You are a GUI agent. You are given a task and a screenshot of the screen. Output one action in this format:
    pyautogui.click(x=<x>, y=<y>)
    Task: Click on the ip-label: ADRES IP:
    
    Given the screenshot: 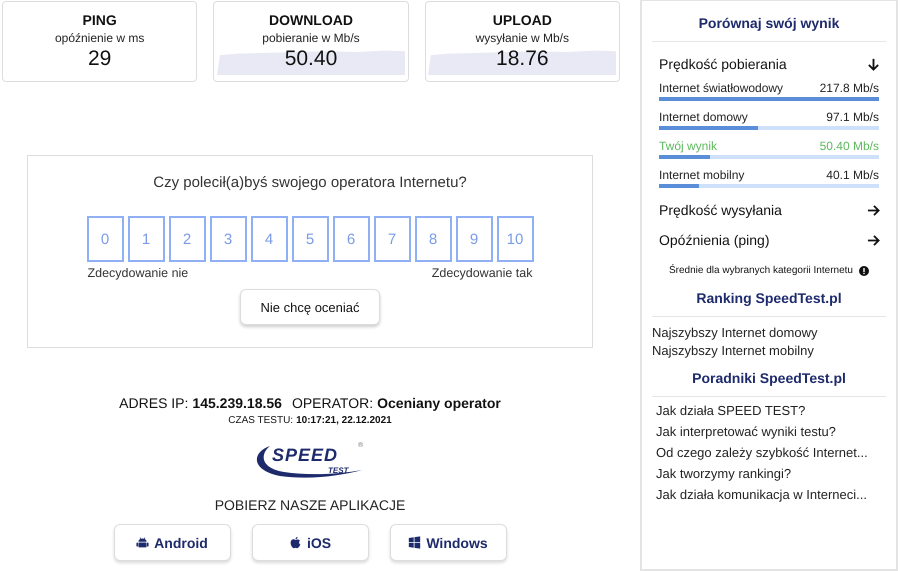 What is the action you would take?
    pyautogui.click(x=153, y=403)
    